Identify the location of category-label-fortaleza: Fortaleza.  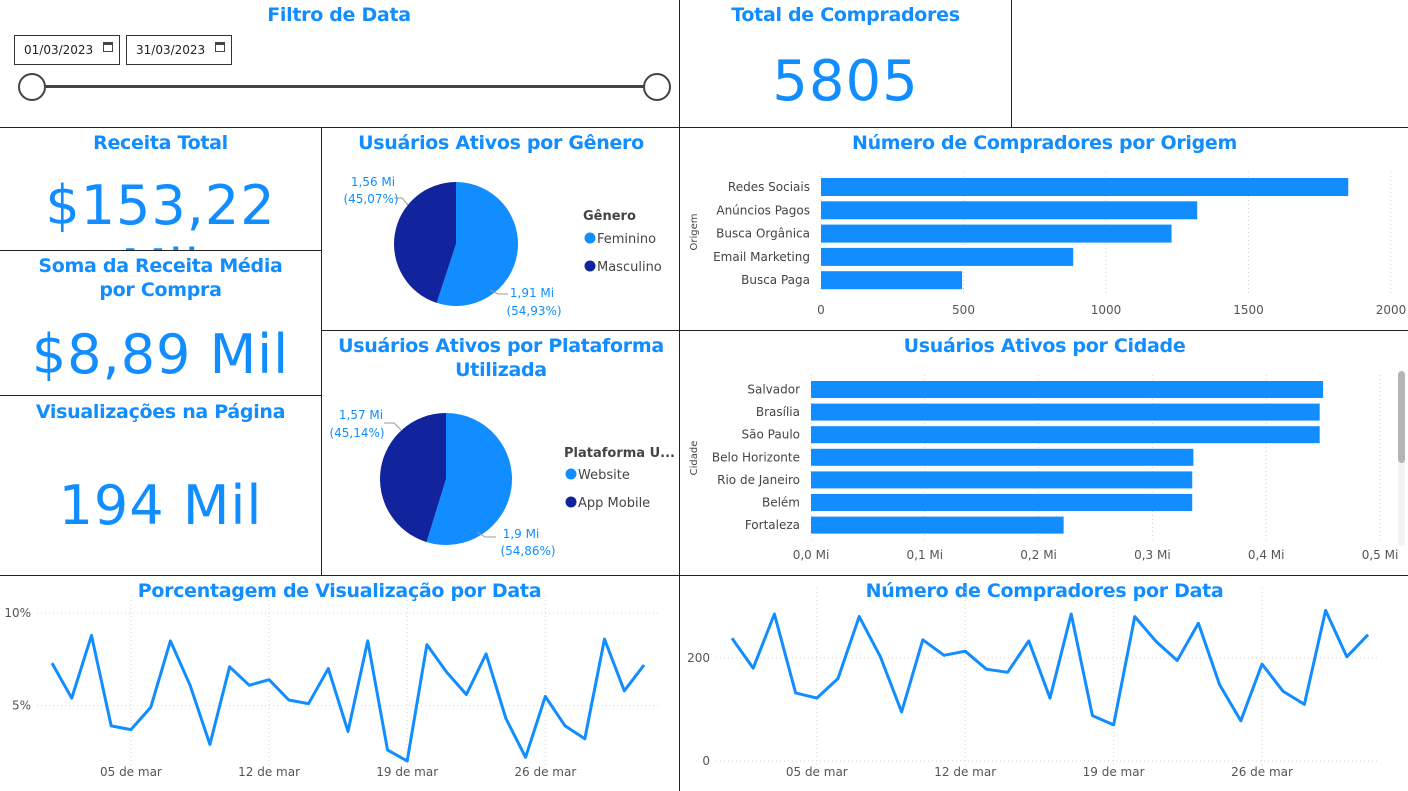
(772, 525).